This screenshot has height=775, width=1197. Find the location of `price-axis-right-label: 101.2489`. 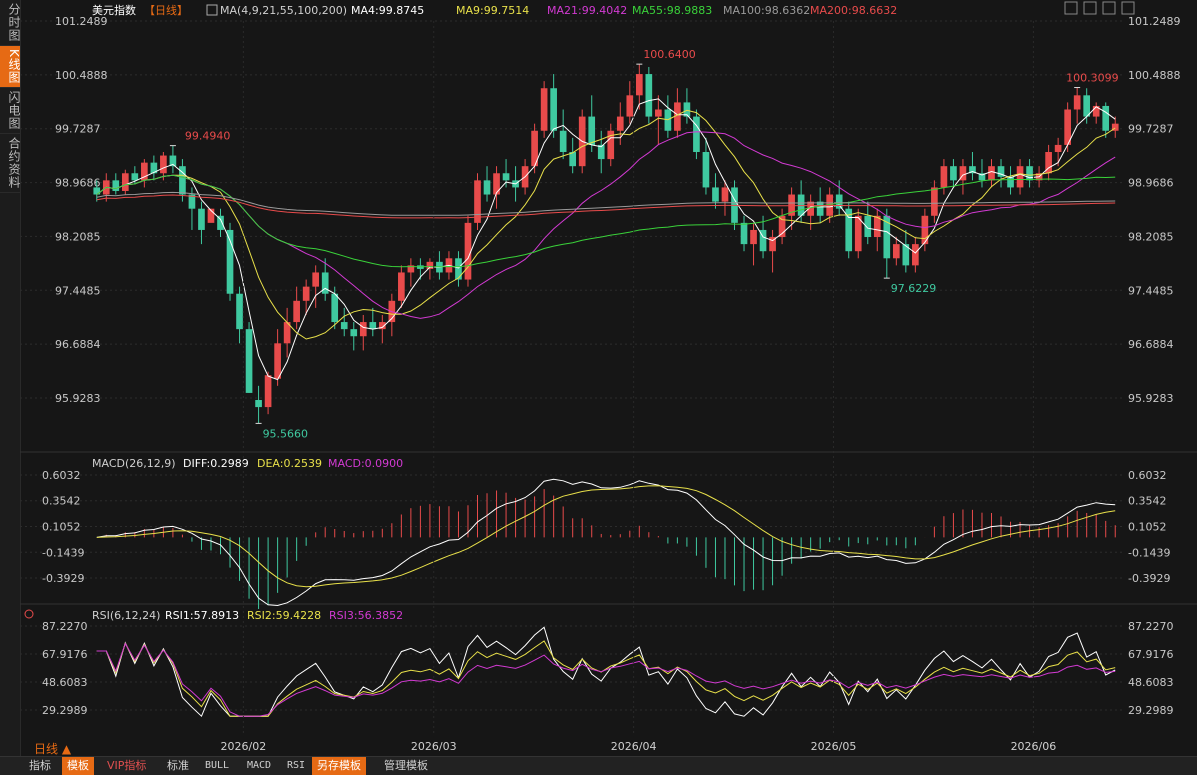

price-axis-right-label: 101.2489 is located at coordinates (1154, 21).